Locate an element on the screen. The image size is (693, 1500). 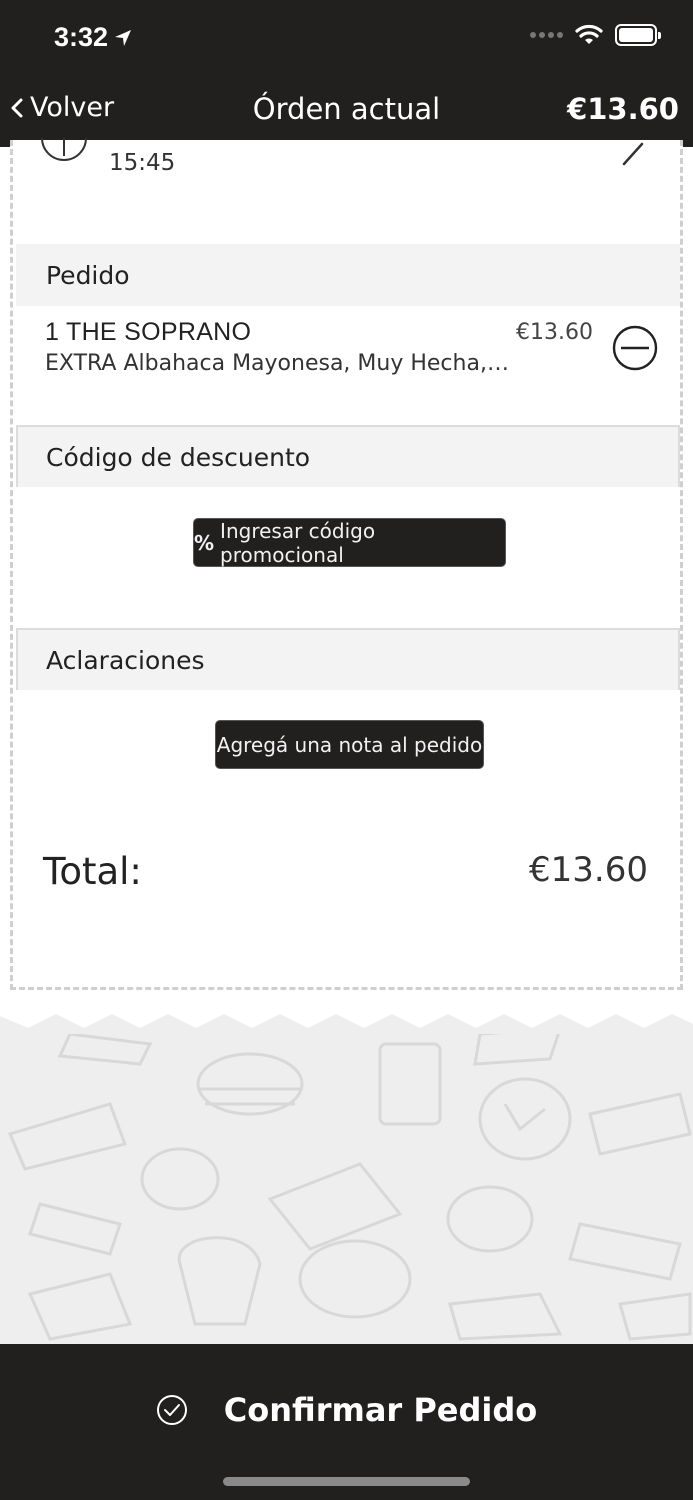
confirm-order-button: Confirmar Pedido is located at coordinates (346, 1410).